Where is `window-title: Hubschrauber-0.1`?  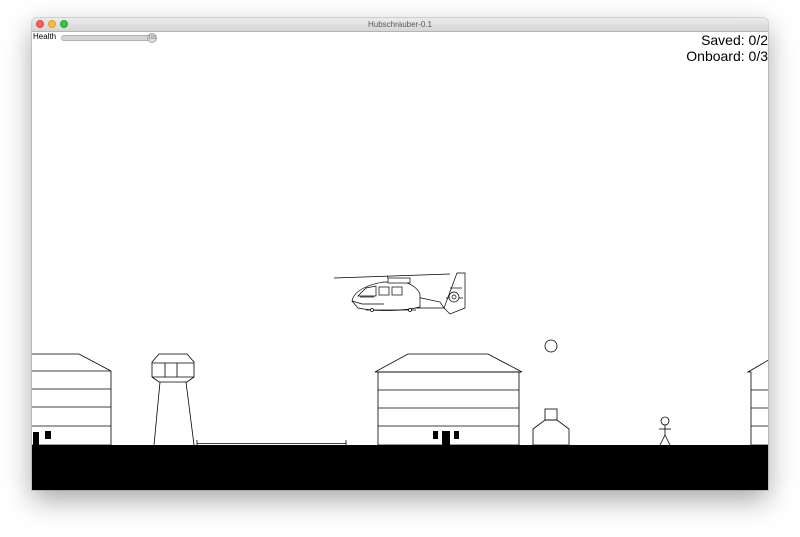
window-title: Hubschrauber-0.1 is located at coordinates (400, 24).